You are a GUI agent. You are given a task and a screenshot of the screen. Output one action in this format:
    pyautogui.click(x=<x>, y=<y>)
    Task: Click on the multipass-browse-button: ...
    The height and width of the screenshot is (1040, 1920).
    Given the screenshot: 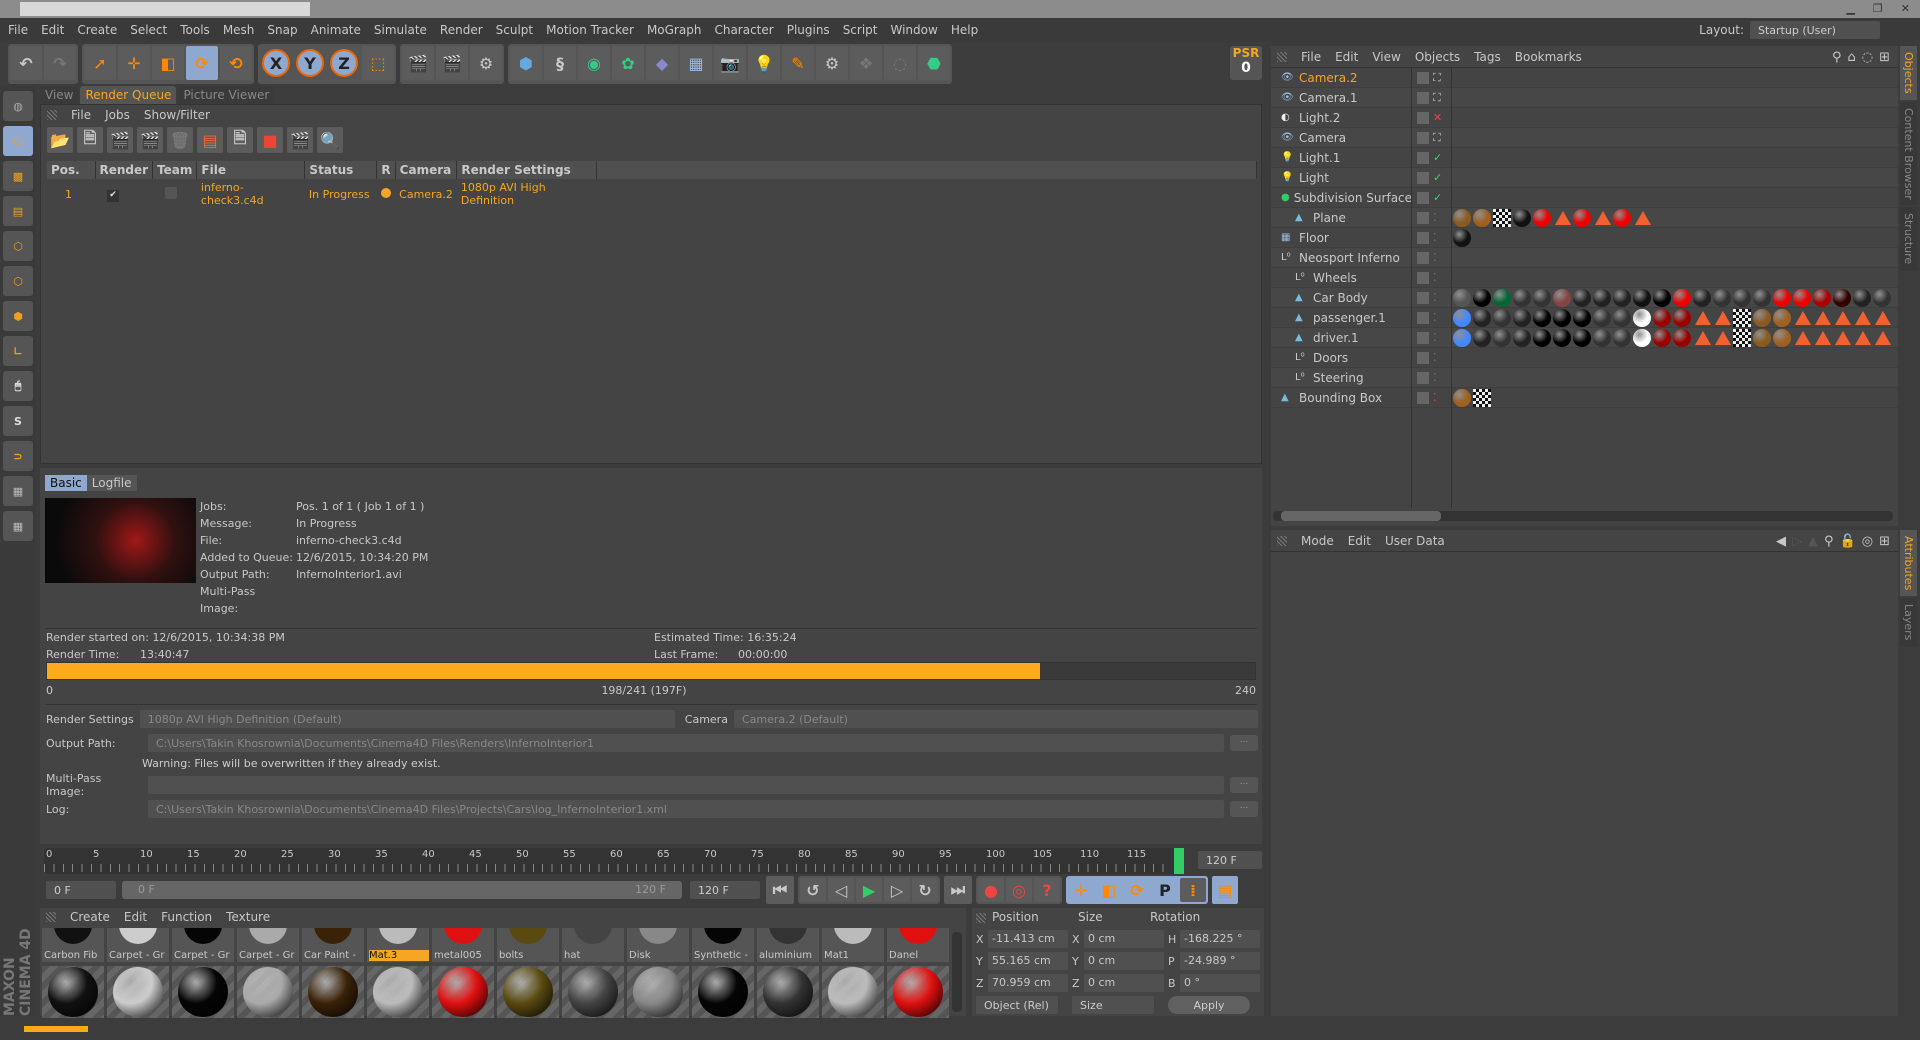 What is the action you would take?
    pyautogui.click(x=1244, y=785)
    